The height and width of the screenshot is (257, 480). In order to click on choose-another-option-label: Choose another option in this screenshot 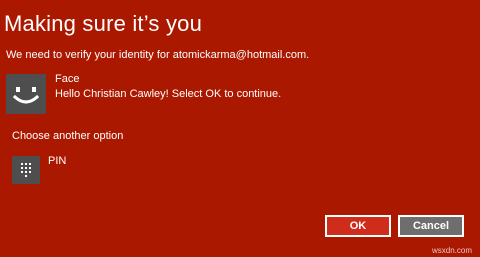, I will do `click(68, 136)`.